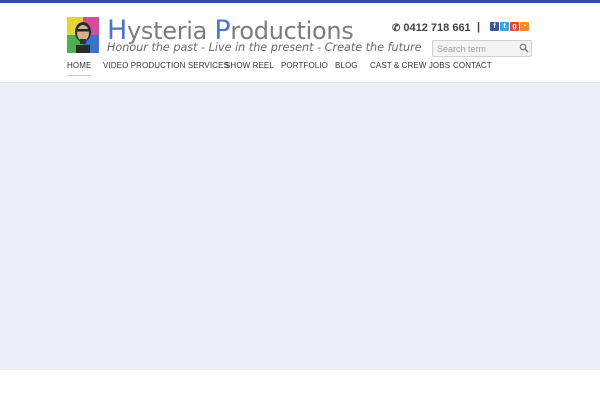 The width and height of the screenshot is (600, 400). Describe the element at coordinates (475, 48) in the screenshot. I see `search-input` at that location.